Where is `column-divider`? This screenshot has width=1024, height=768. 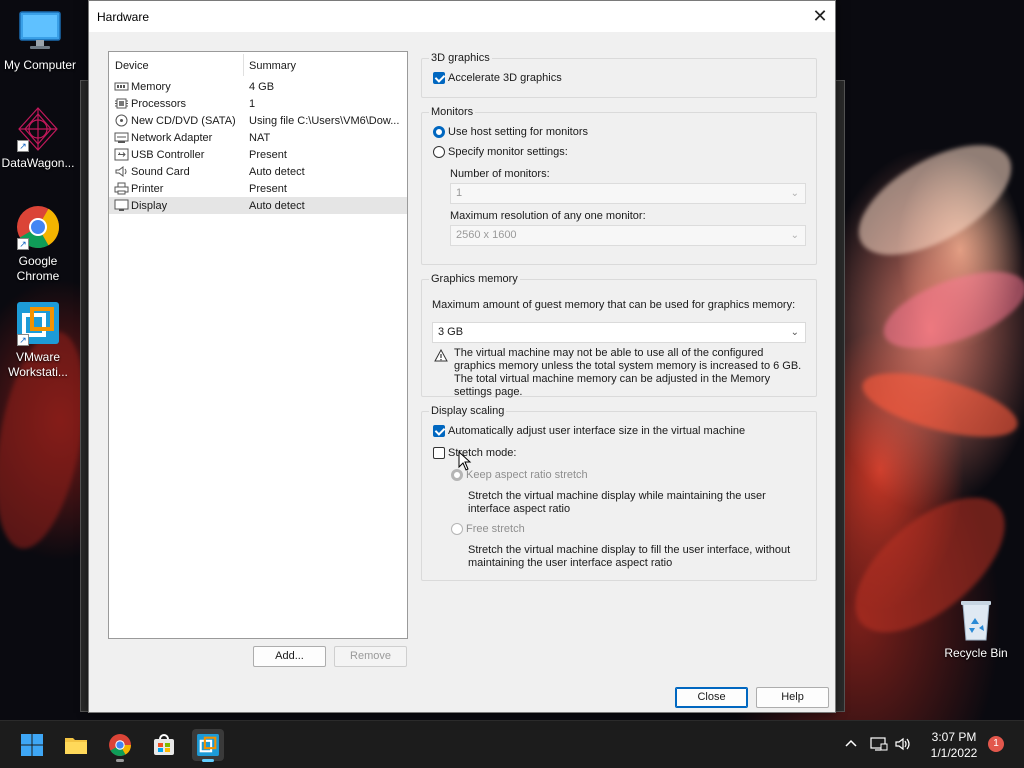 column-divider is located at coordinates (243, 65).